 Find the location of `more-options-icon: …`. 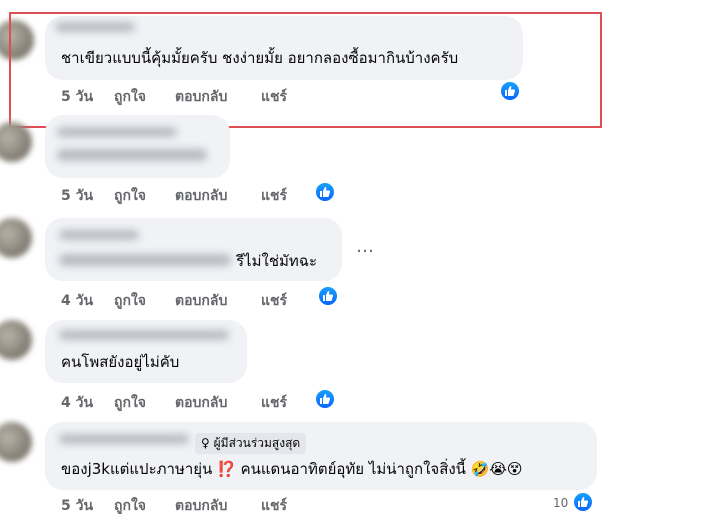

more-options-icon: … is located at coordinates (365, 246).